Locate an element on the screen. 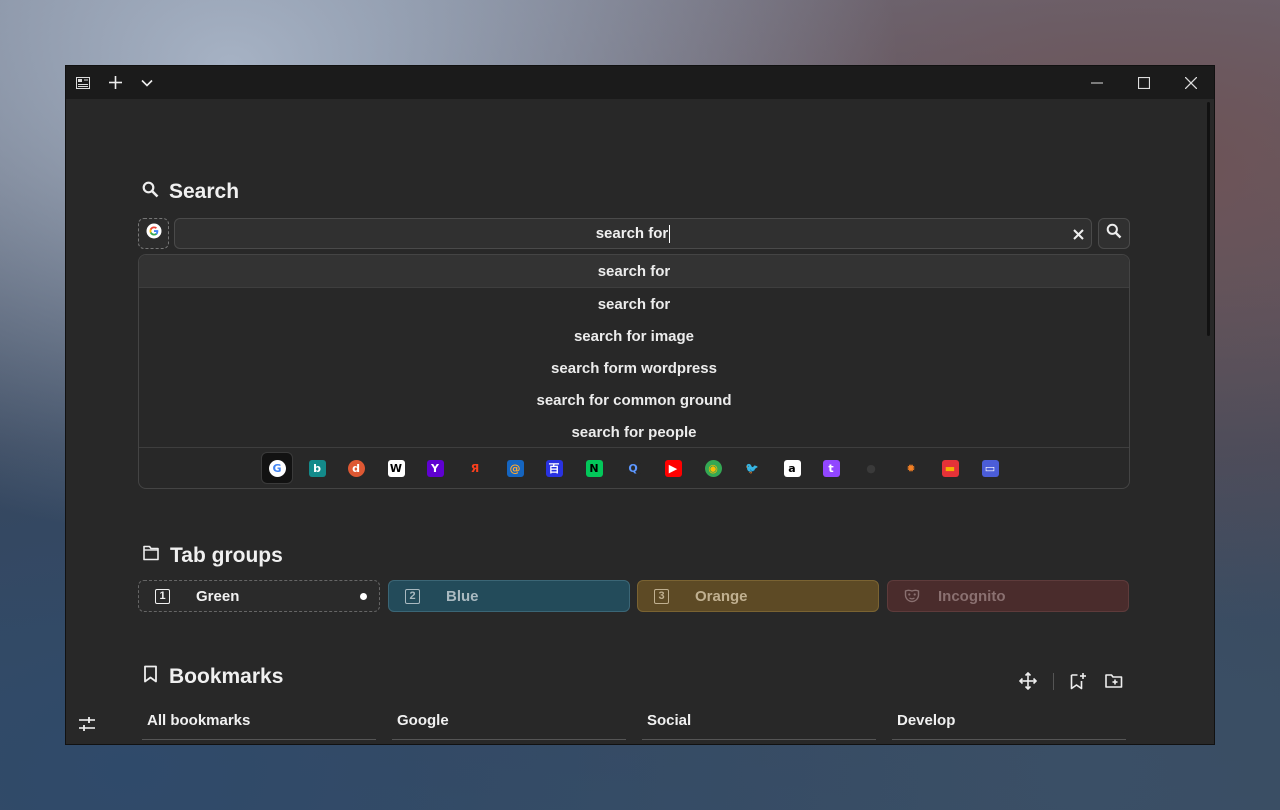 The image size is (1280, 810). search-input: search for is located at coordinates (633, 233).